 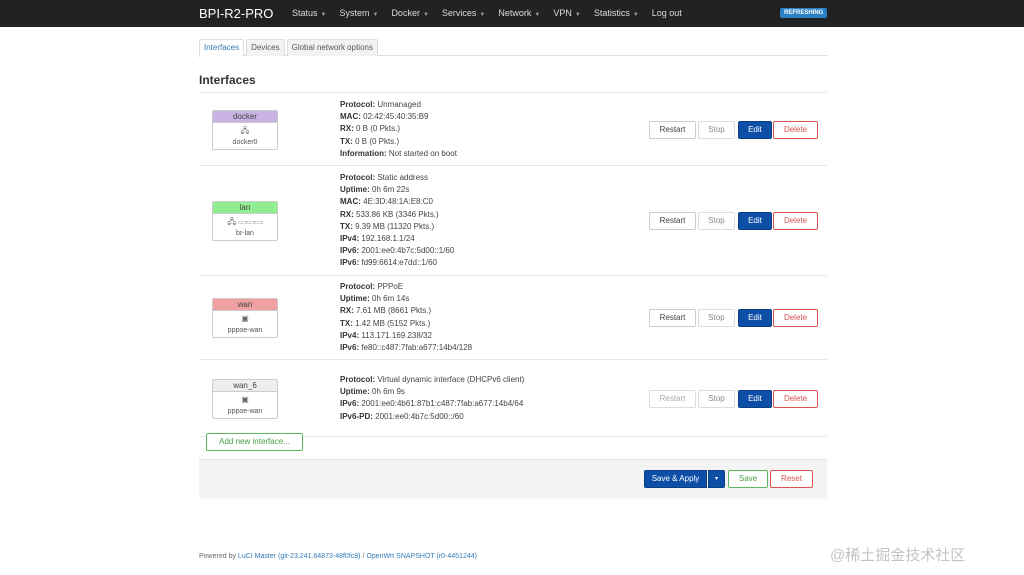 I want to click on info-line: IPv6-PD: 2001:ee0:4b7c:5d00::/60, so click(x=432, y=417).